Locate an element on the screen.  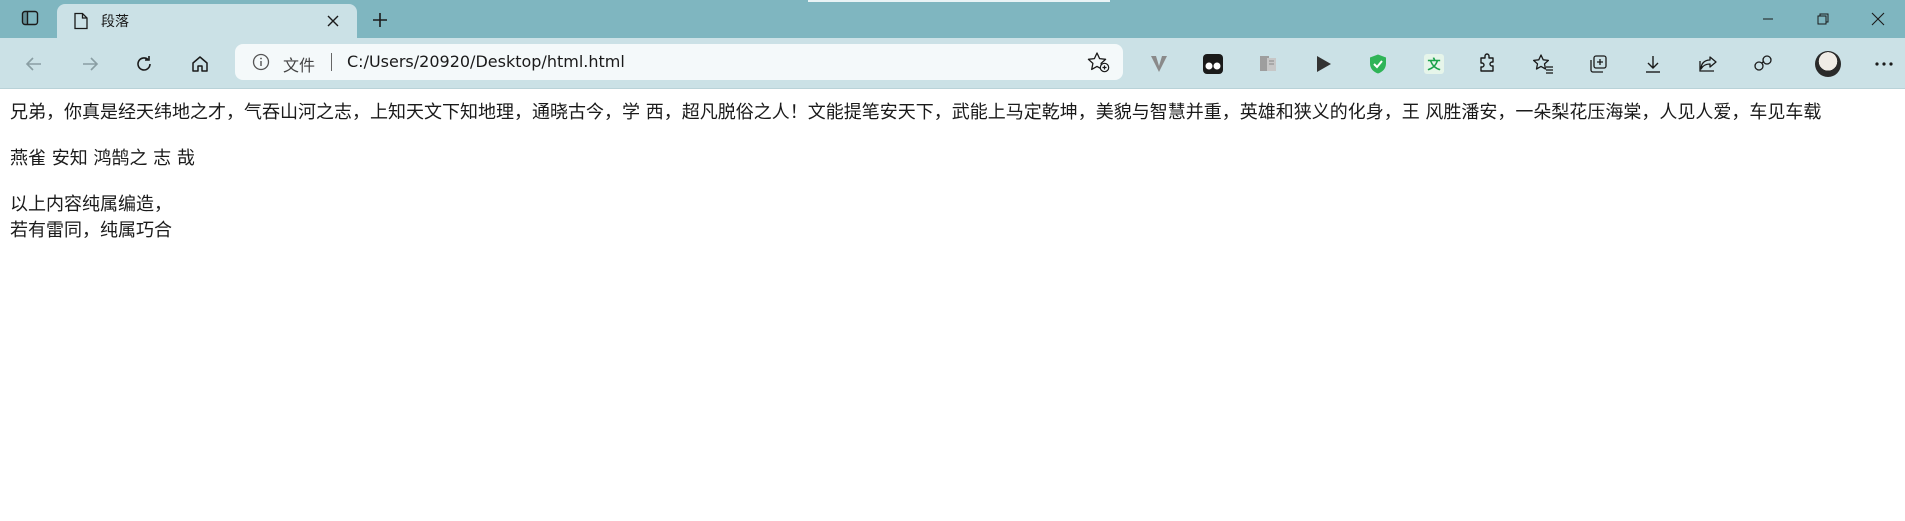
back-button is located at coordinates (34, 64).